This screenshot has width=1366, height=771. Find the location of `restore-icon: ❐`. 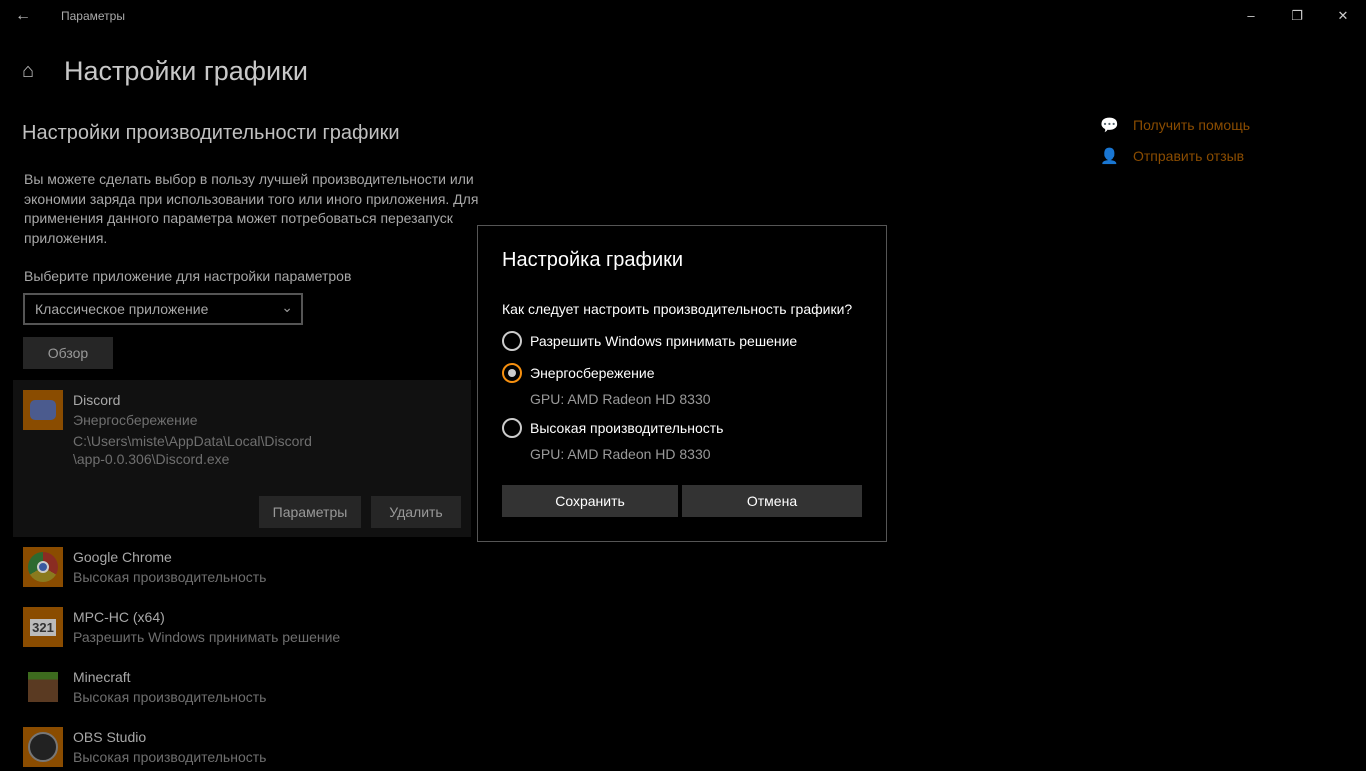

restore-icon: ❐ is located at coordinates (1297, 16).